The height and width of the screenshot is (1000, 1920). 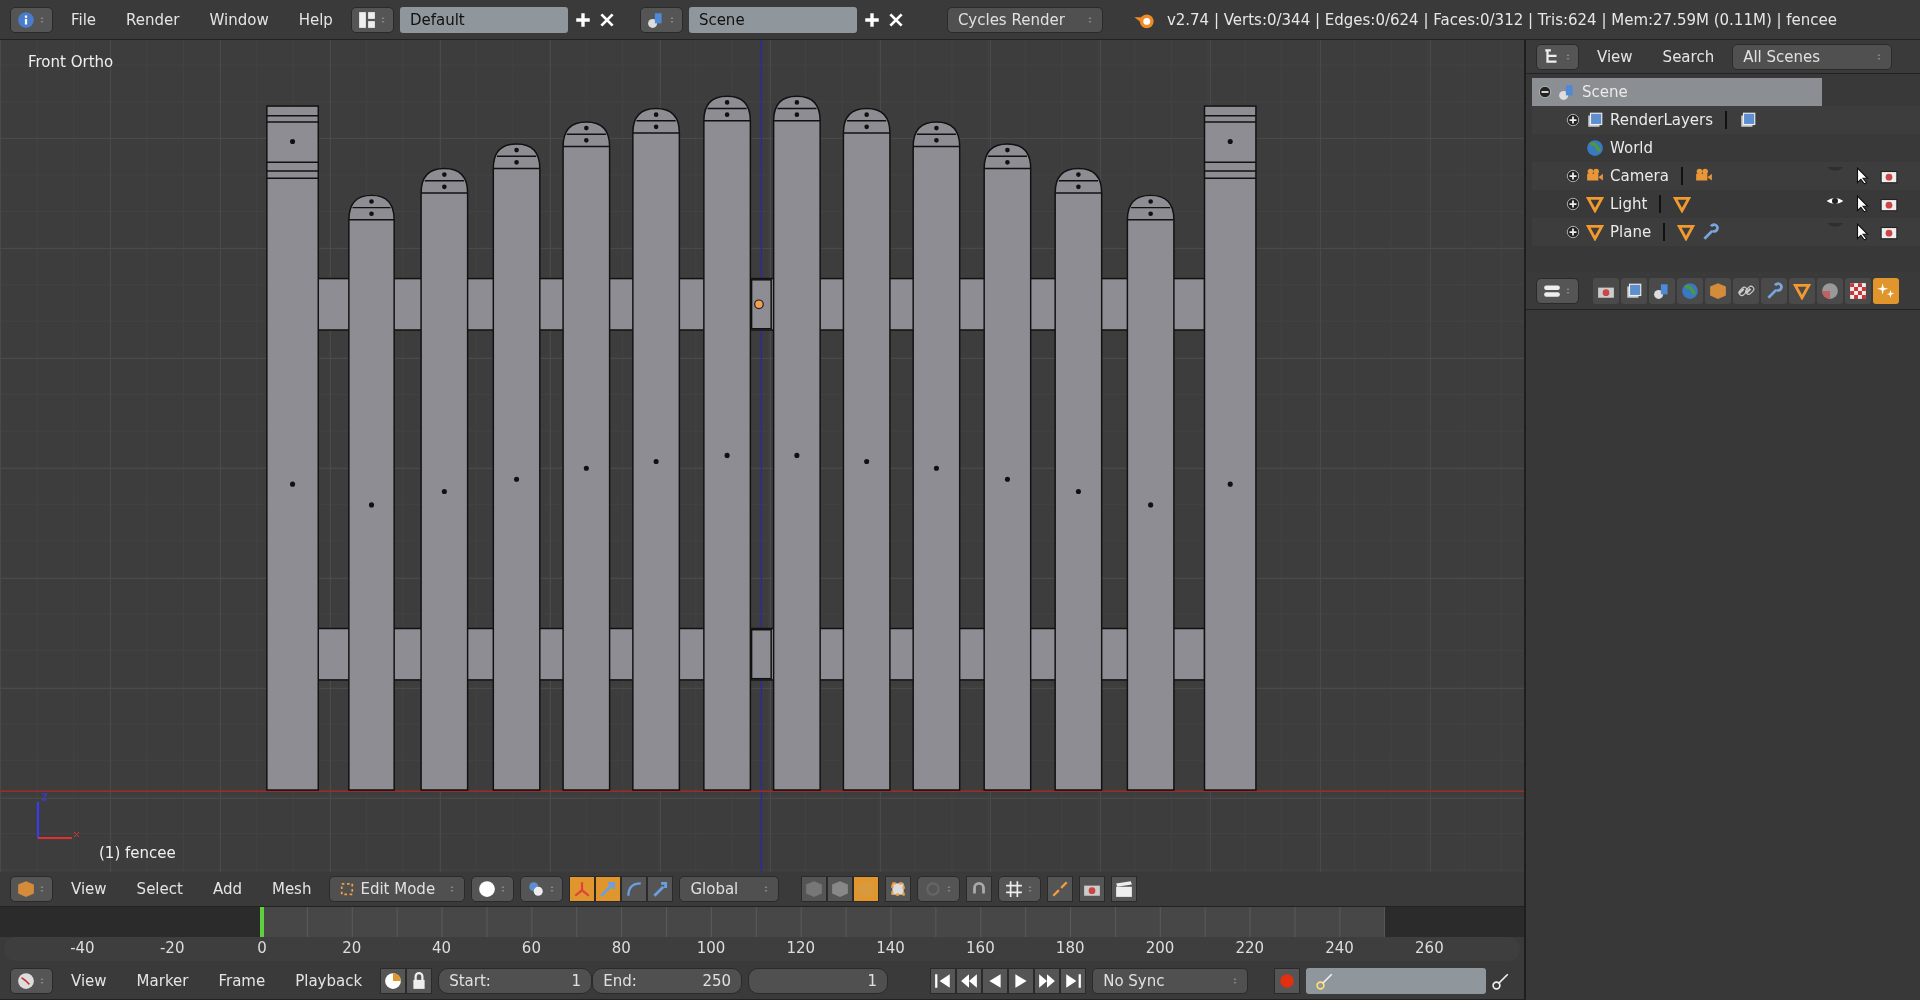 What do you see at coordinates (1812, 56) in the screenshot?
I see `display-mode-dropdown: All Scenes` at bounding box center [1812, 56].